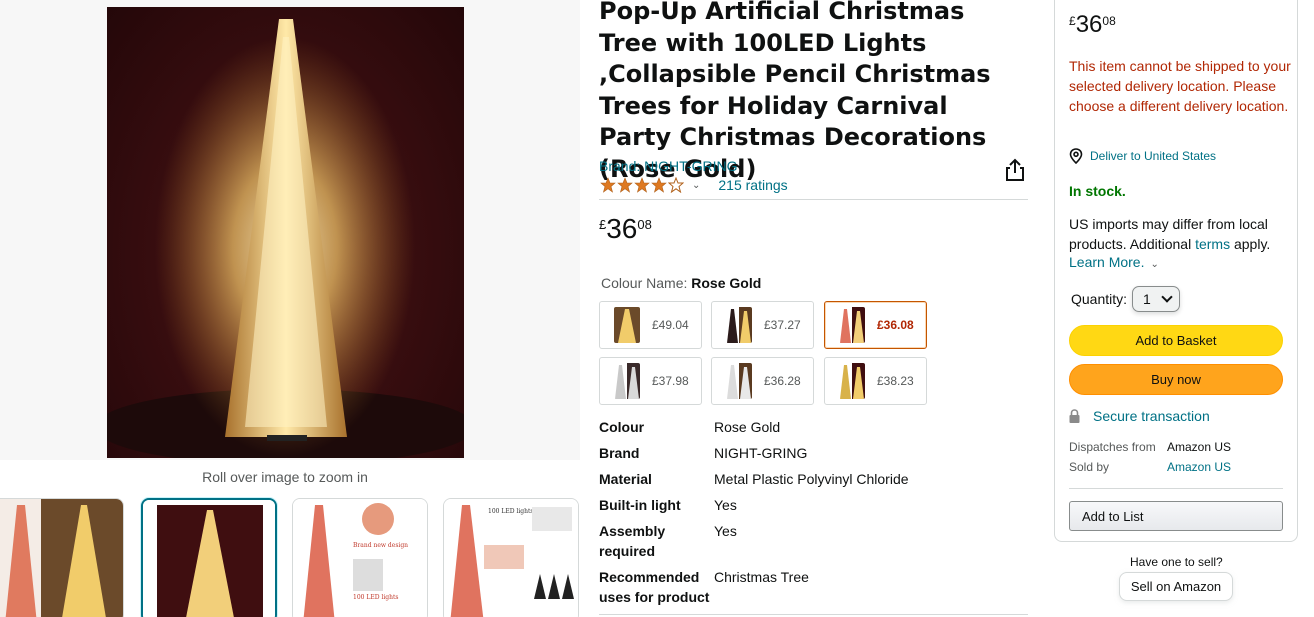  Describe the element at coordinates (726, 283) in the screenshot. I see `colour-selected-value: Rose Gold` at that location.